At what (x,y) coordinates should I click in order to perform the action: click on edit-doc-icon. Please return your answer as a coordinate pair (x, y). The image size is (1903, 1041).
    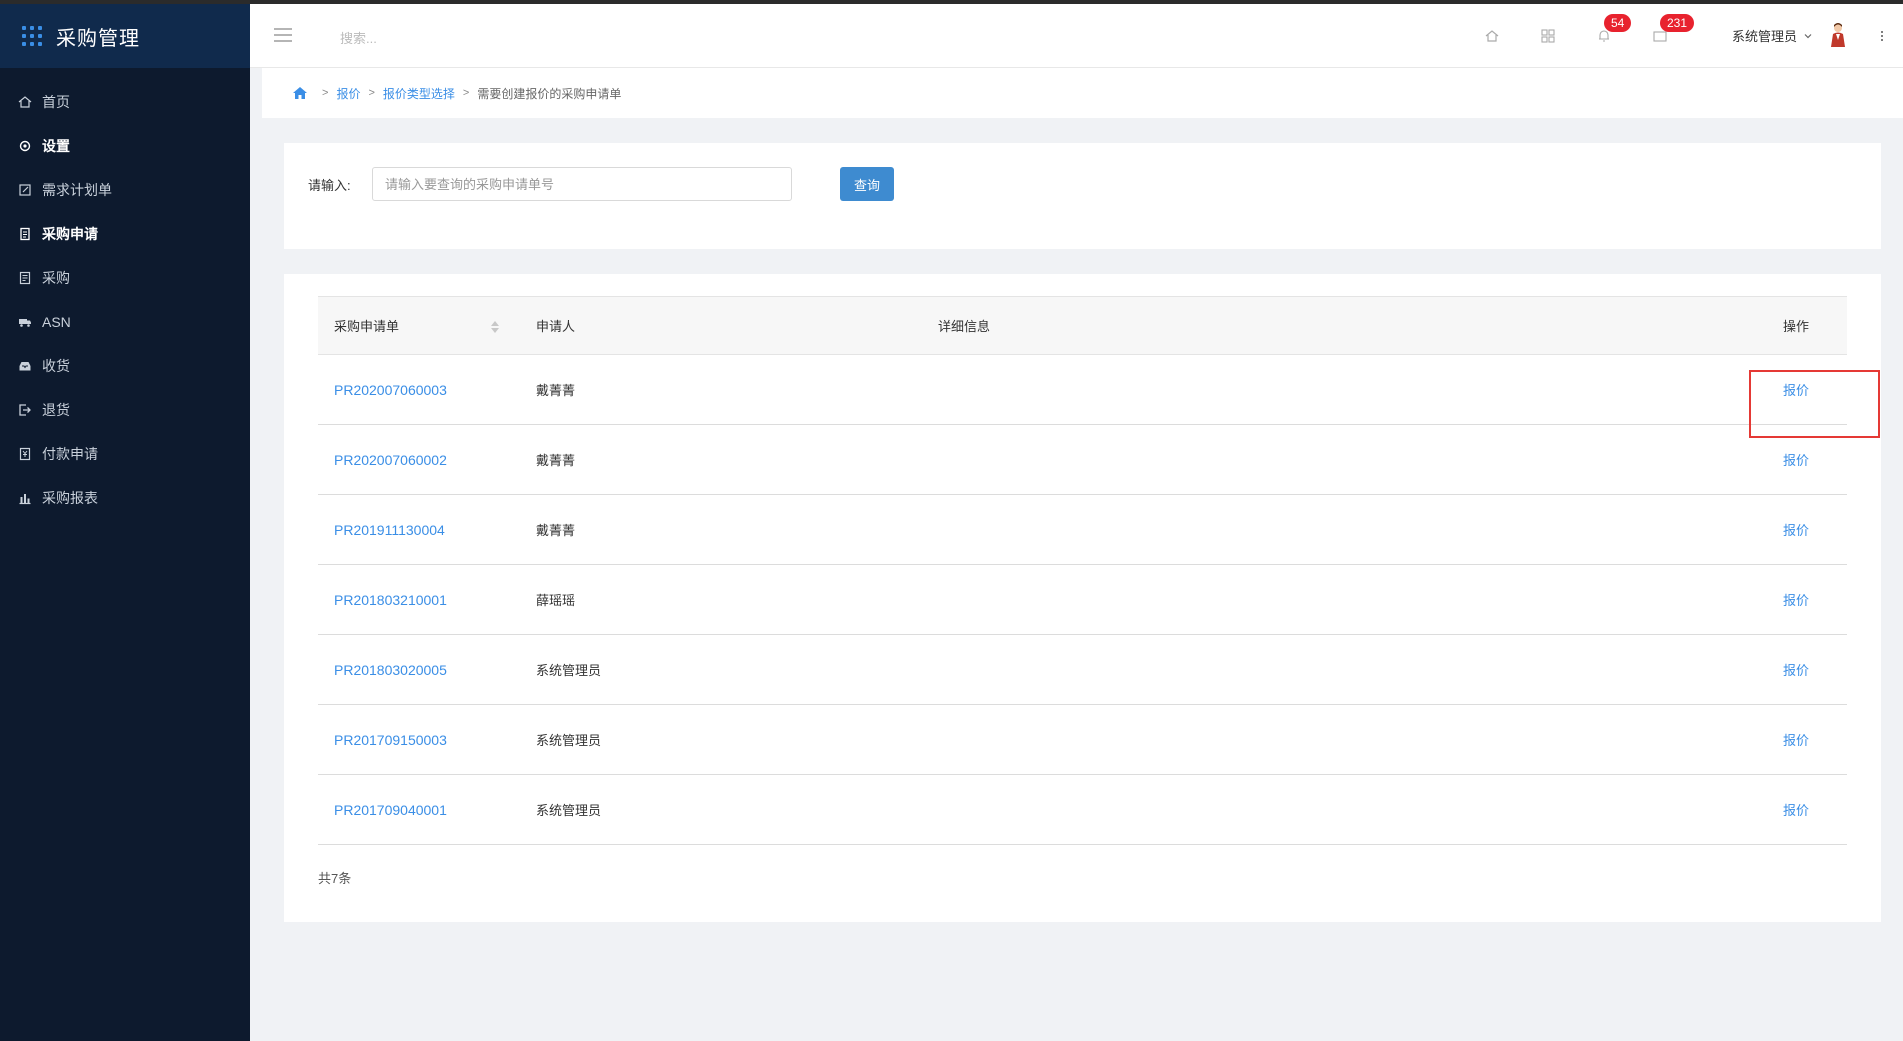
    Looking at the image, I should click on (25, 190).